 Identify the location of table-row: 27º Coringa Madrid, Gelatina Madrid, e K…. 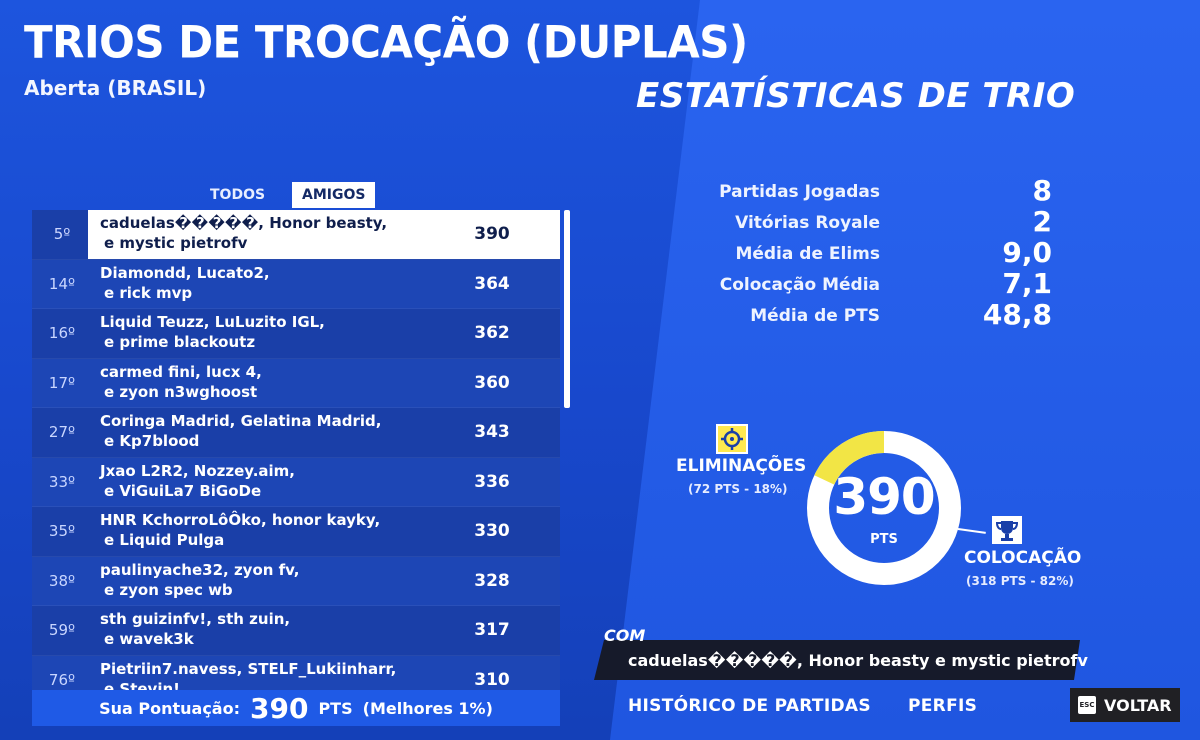
(296, 433).